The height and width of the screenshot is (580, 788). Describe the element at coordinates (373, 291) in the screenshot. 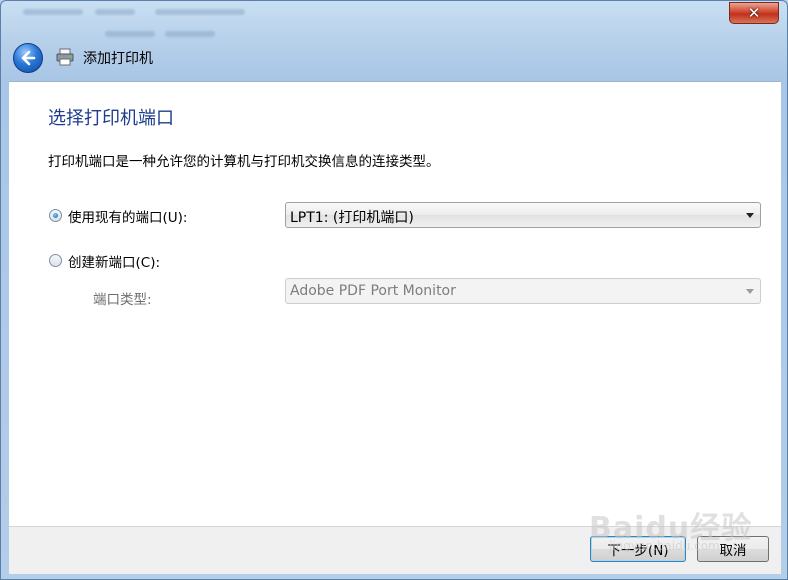

I see `port-type-value: Adobe PDF Port Monitor` at that location.